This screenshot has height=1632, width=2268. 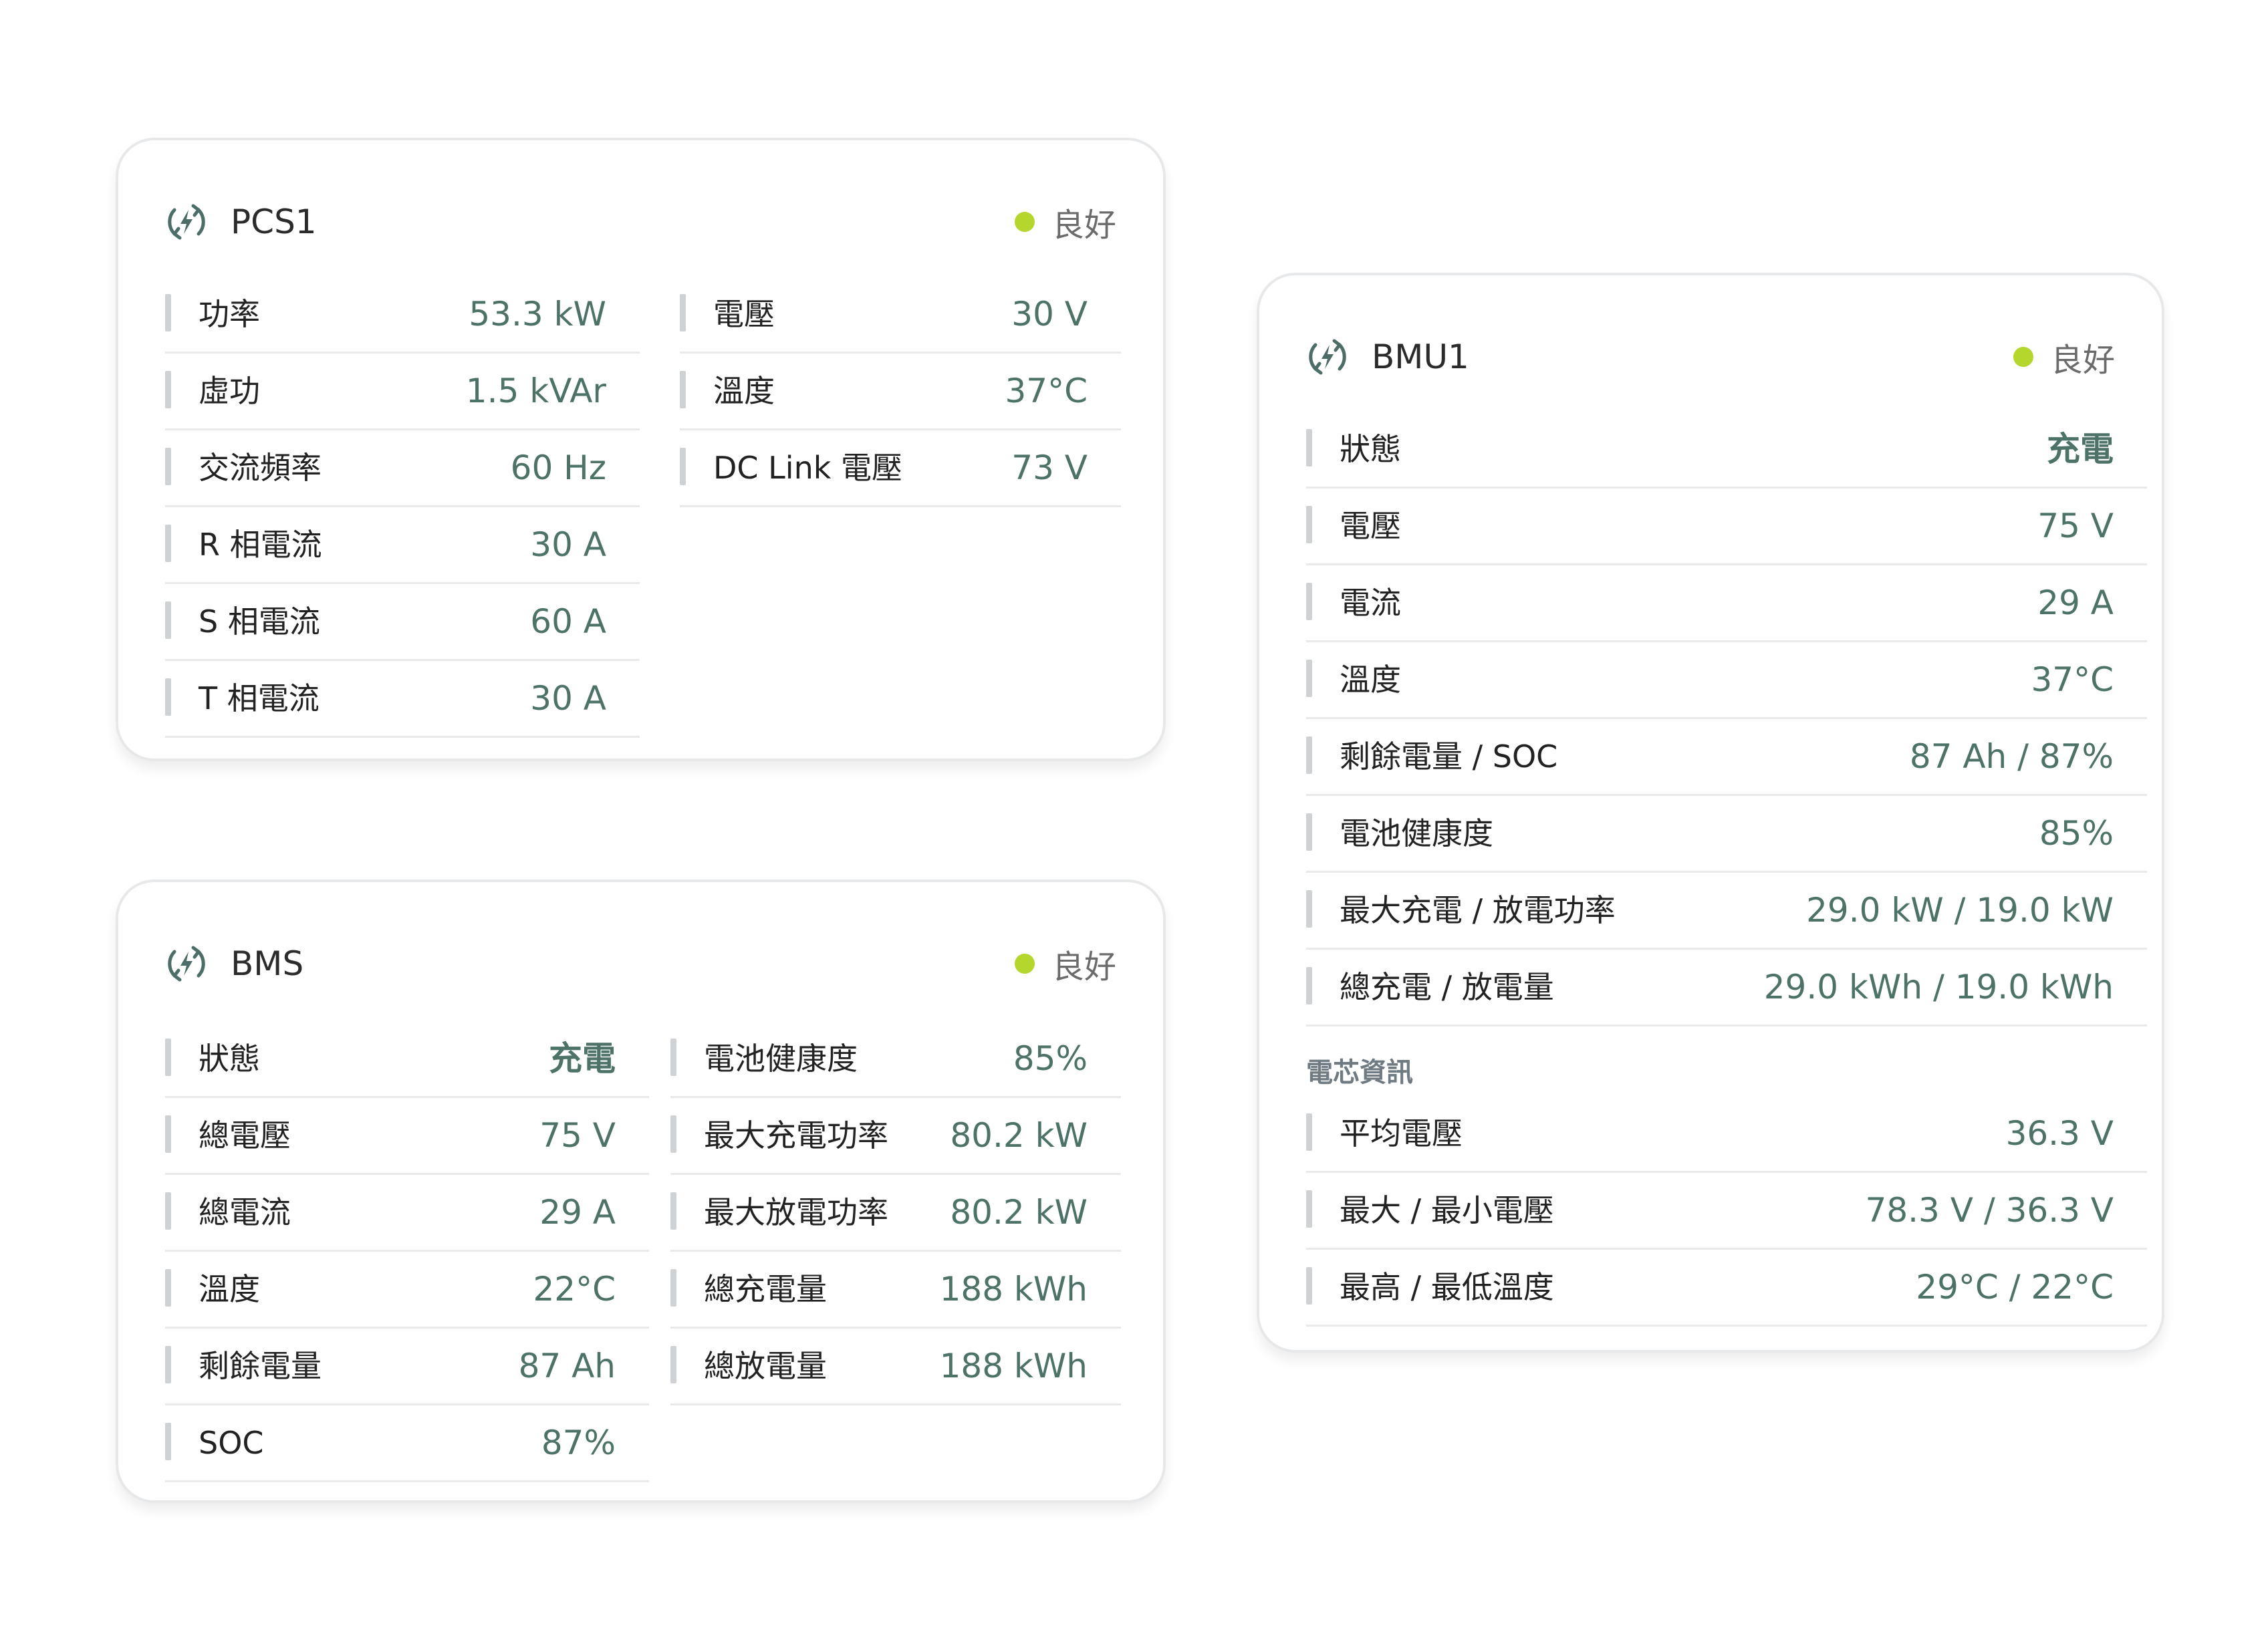 What do you see at coordinates (407, 1290) in the screenshot?
I see `data-row: 溫度 22°C` at bounding box center [407, 1290].